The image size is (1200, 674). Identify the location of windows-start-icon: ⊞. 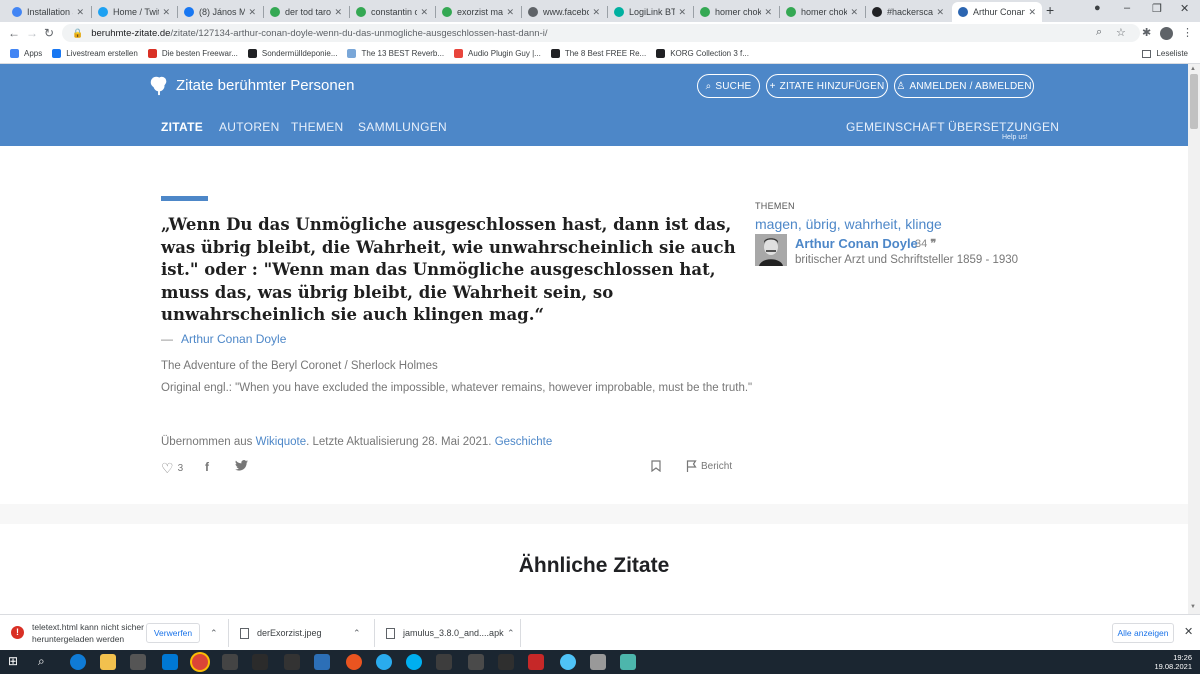
(16, 662).